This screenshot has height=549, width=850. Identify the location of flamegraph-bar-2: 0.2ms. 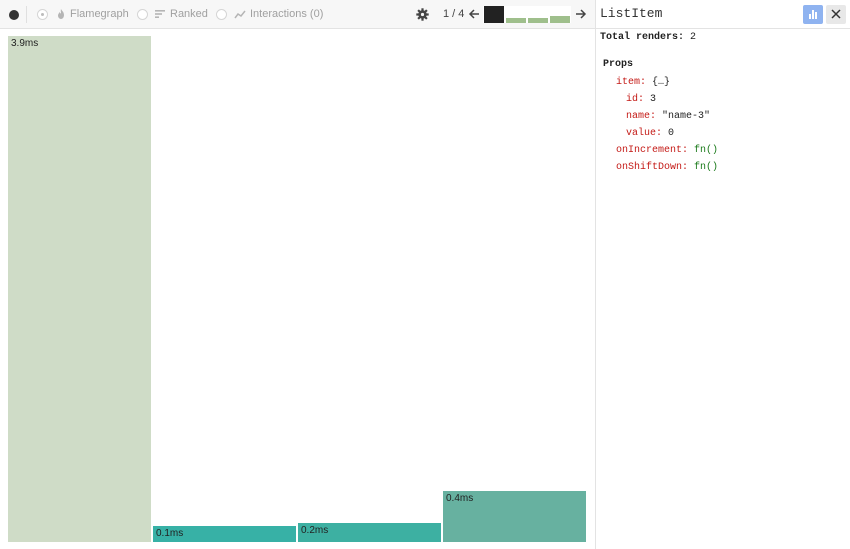
(369, 532).